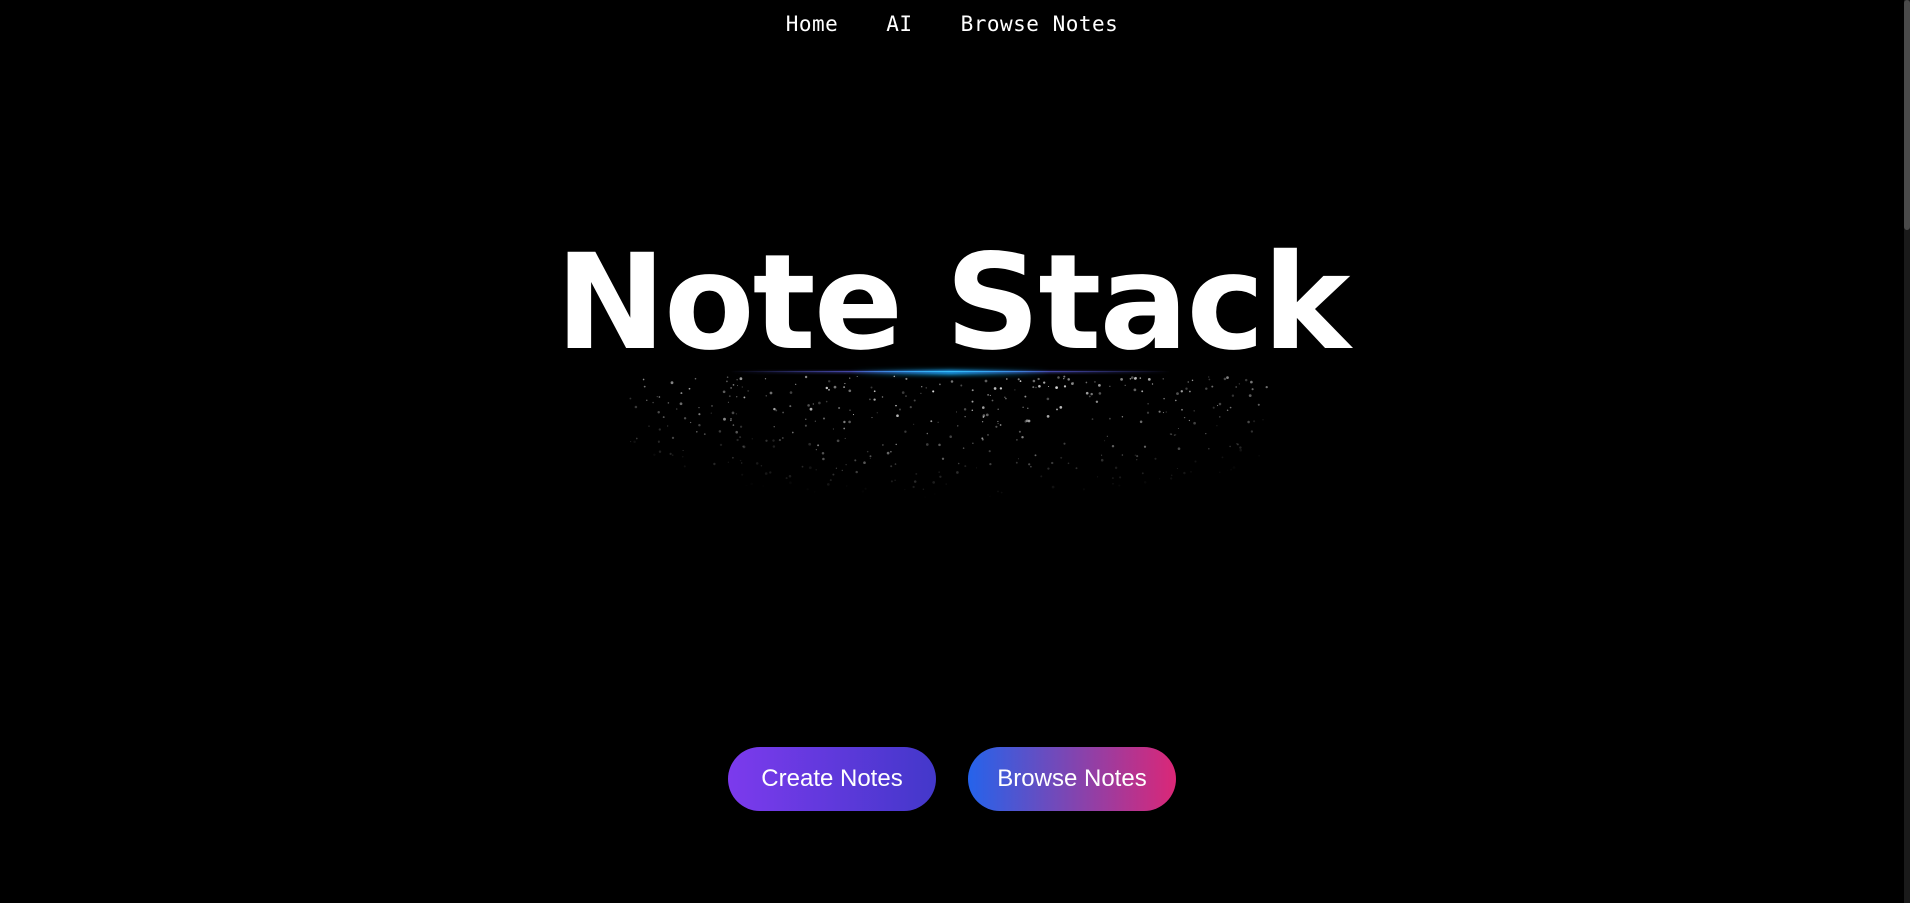 The width and height of the screenshot is (1910, 903). I want to click on vertical-scrollbar, so click(1907, 451).